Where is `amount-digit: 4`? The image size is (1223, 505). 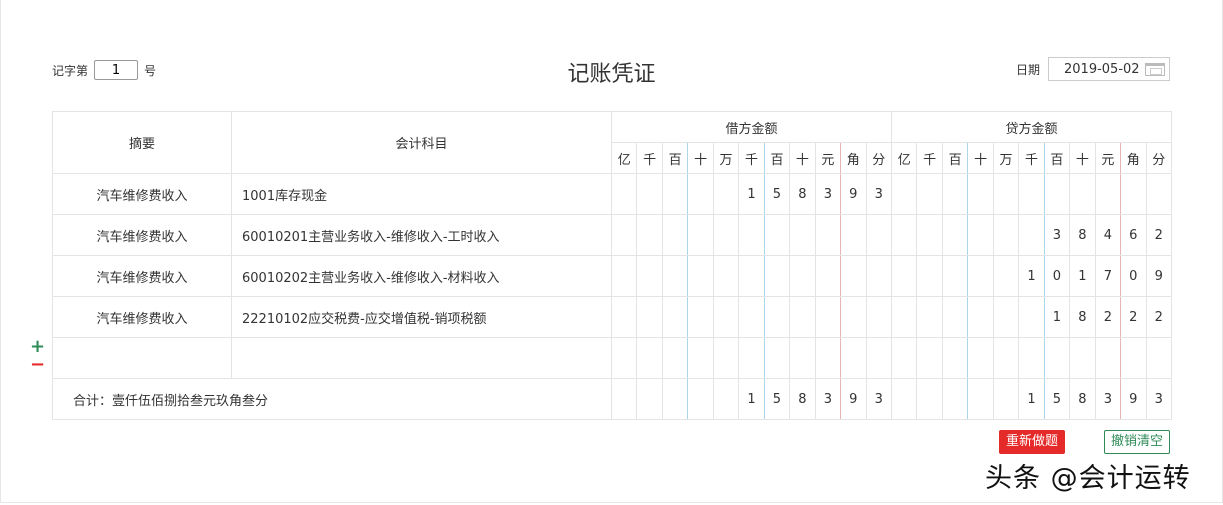
amount-digit: 4 is located at coordinates (1108, 235).